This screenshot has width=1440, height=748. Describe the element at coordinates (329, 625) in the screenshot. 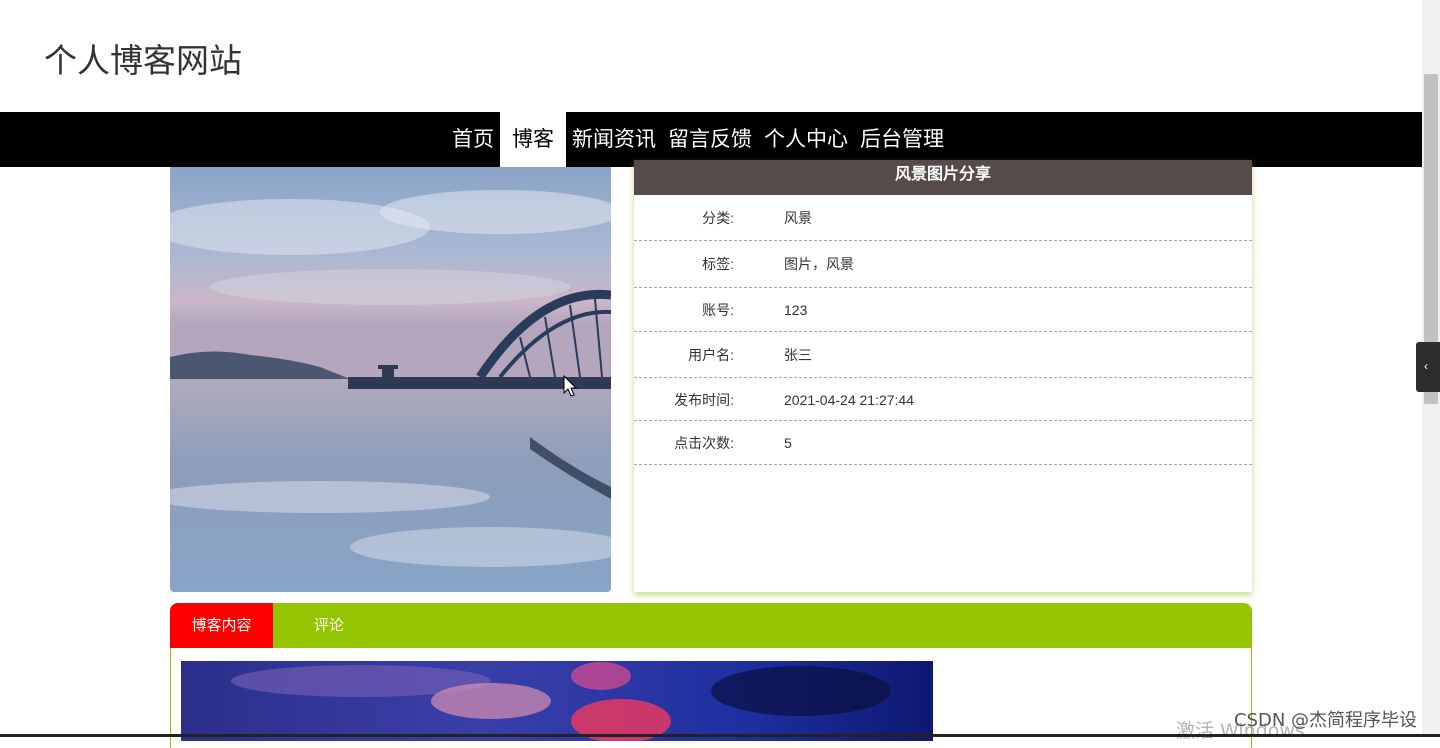

I see `tab-comments: 评论` at that location.